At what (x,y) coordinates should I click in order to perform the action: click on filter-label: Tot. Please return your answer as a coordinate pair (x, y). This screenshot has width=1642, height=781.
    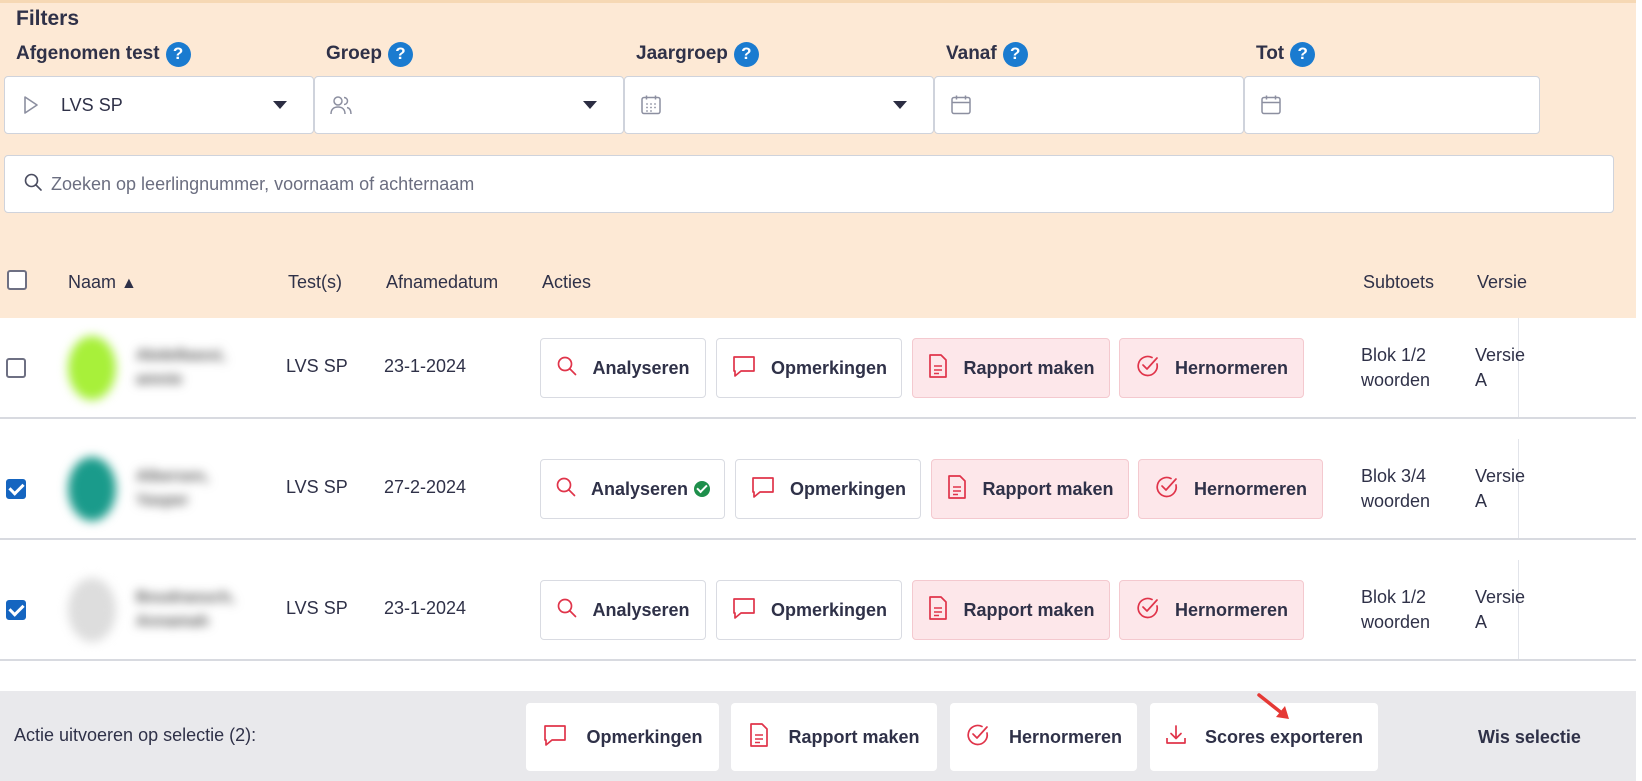
    Looking at the image, I should click on (1270, 53).